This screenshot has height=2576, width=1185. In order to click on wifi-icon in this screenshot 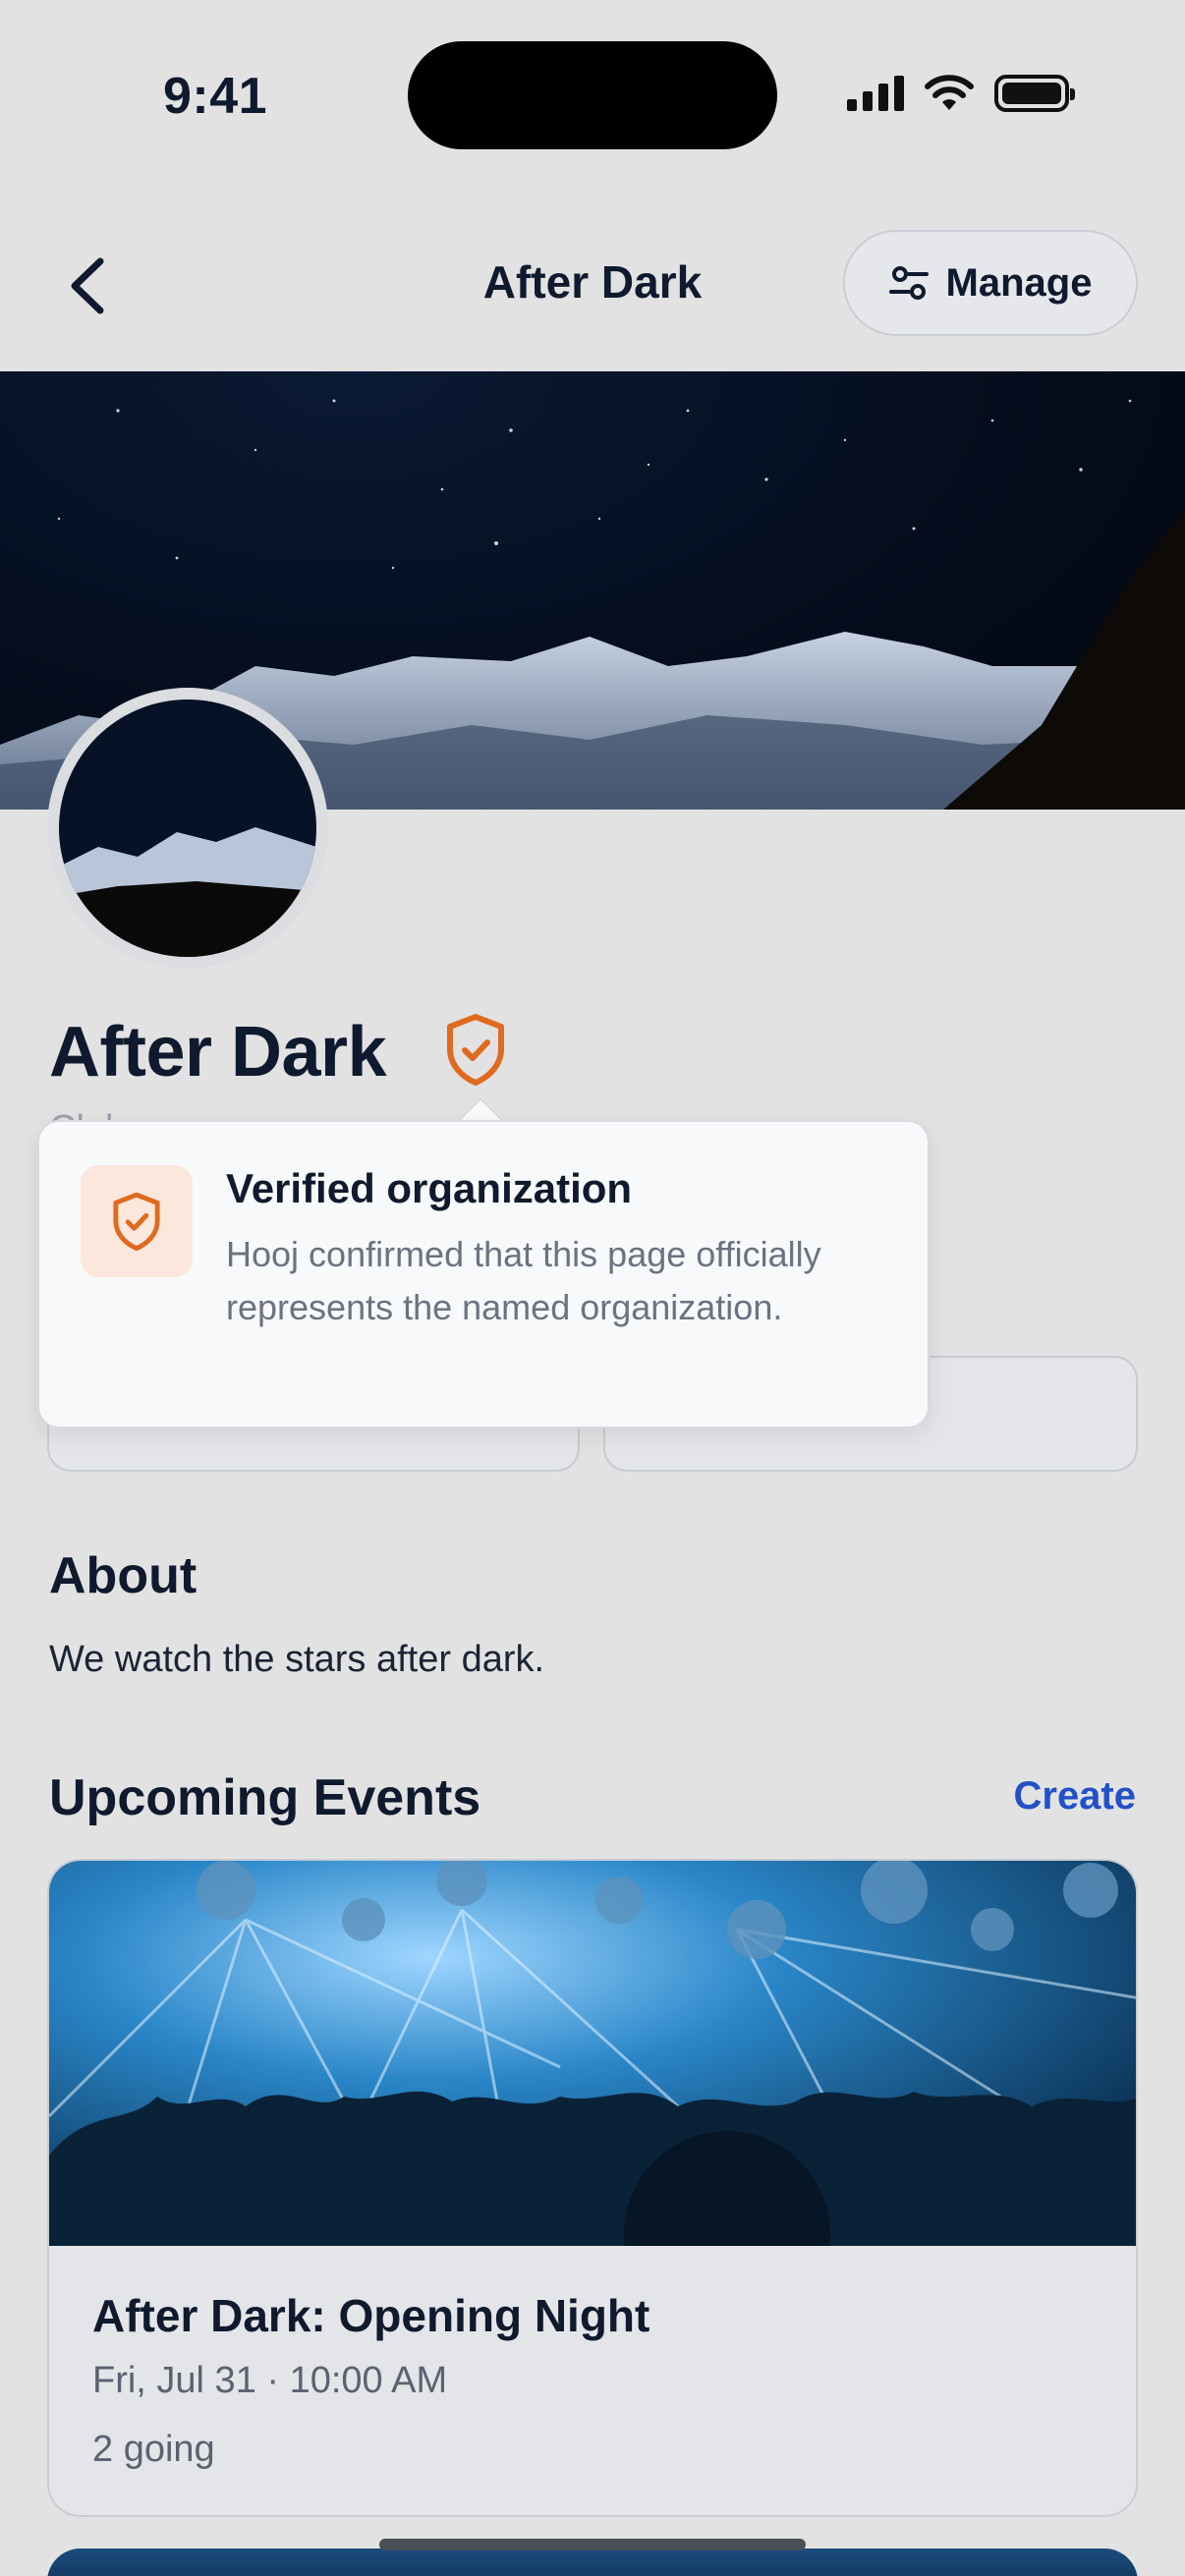, I will do `click(950, 92)`.